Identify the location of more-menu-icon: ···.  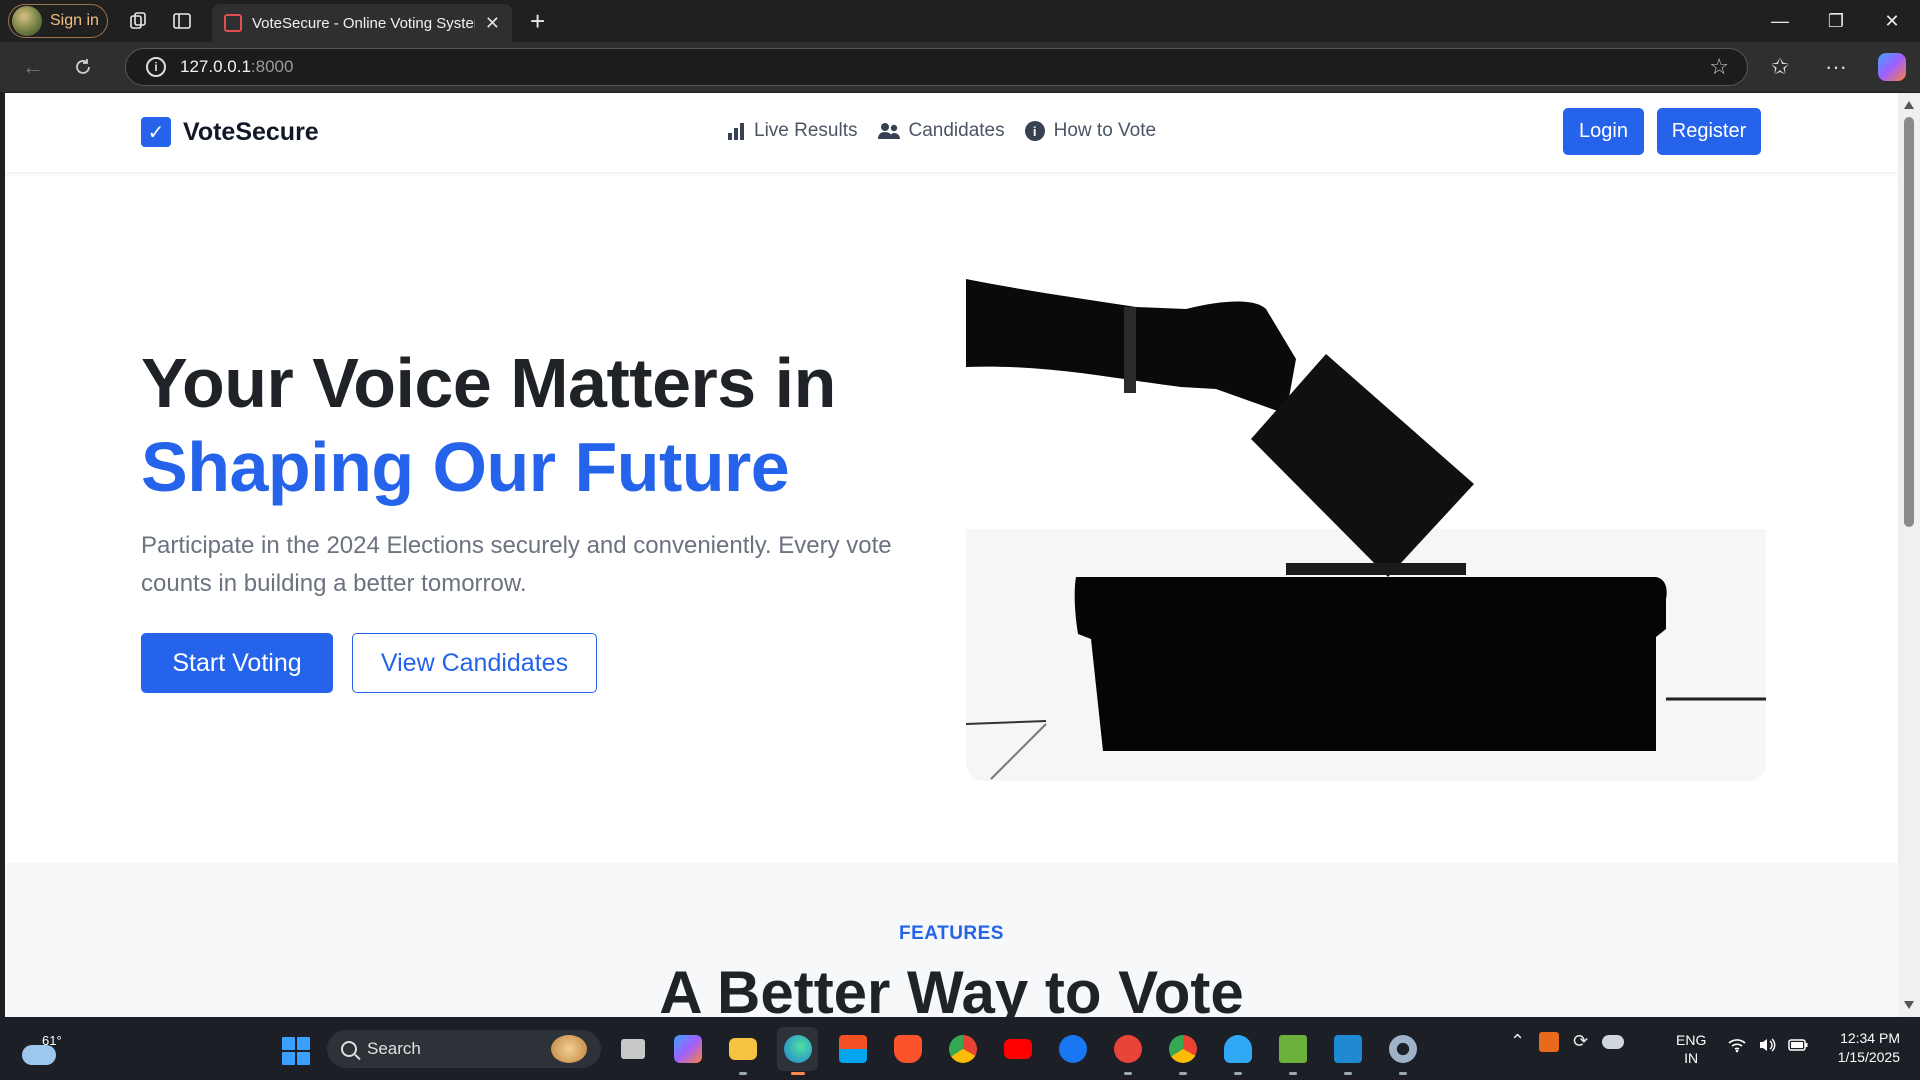
(1836, 67).